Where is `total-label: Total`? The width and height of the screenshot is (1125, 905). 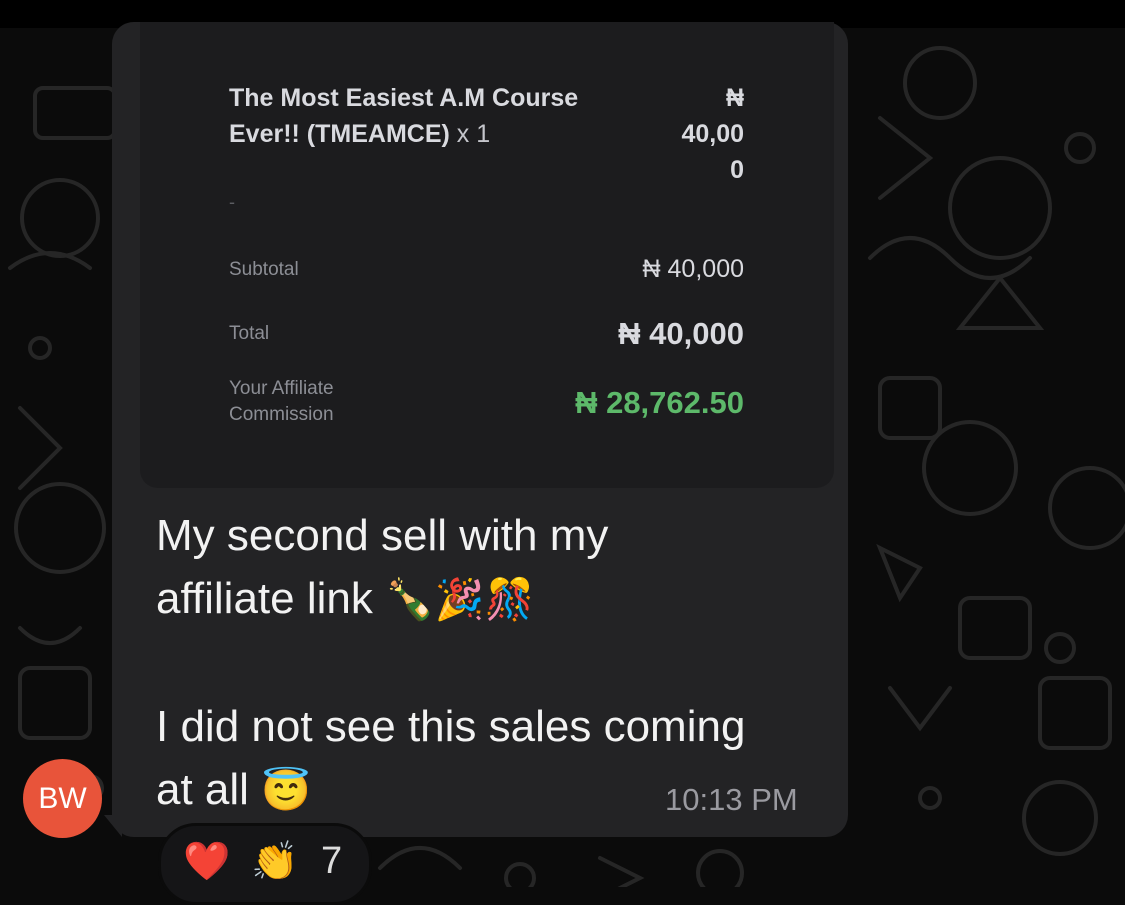 total-label: Total is located at coordinates (249, 333).